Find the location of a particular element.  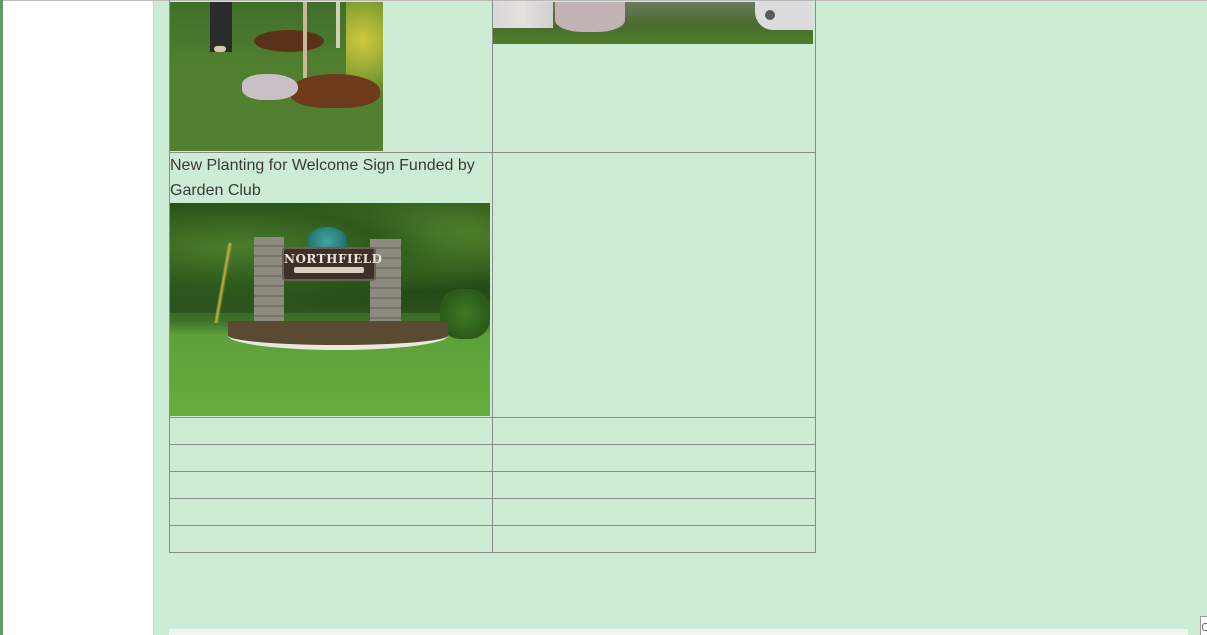

sign-board: NORTHFIELD is located at coordinates (332, 264).